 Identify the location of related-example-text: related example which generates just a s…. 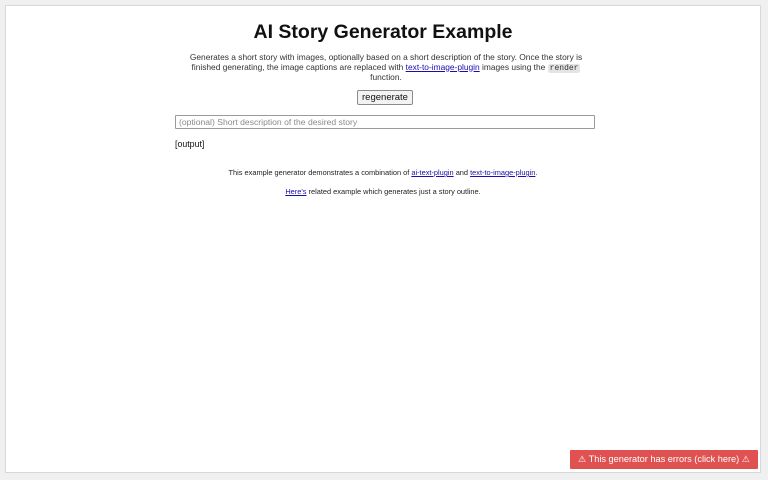
(393, 191).